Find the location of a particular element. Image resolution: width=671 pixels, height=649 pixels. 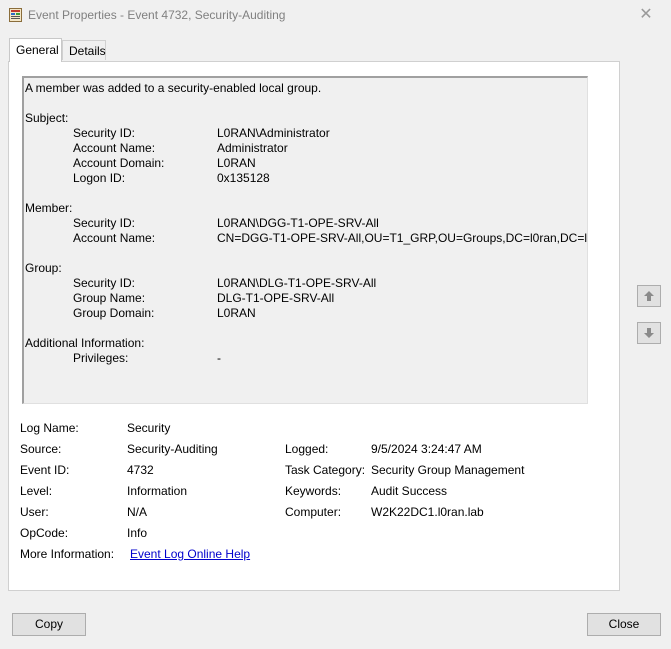

keywords-value: Audit Success is located at coordinates (409, 491).